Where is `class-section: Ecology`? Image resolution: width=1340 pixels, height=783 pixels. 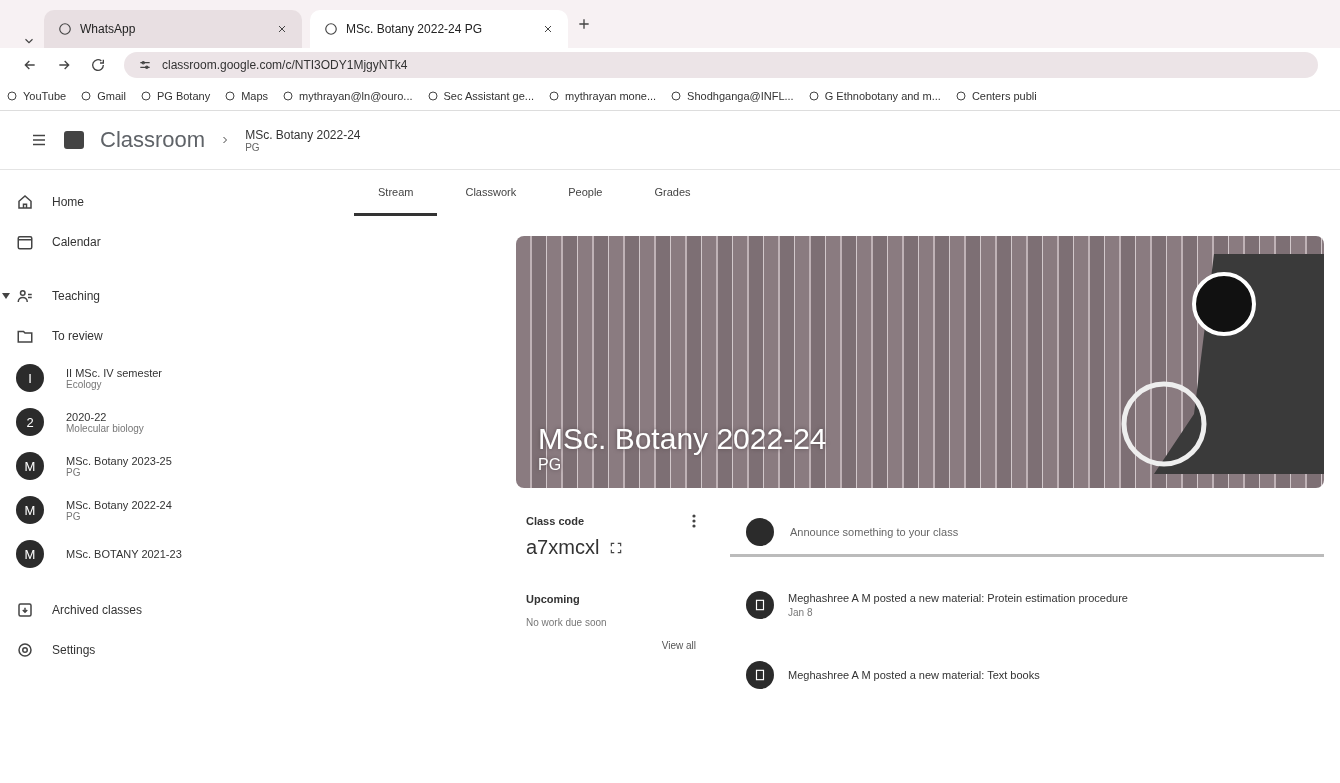 class-section: Ecology is located at coordinates (114, 384).